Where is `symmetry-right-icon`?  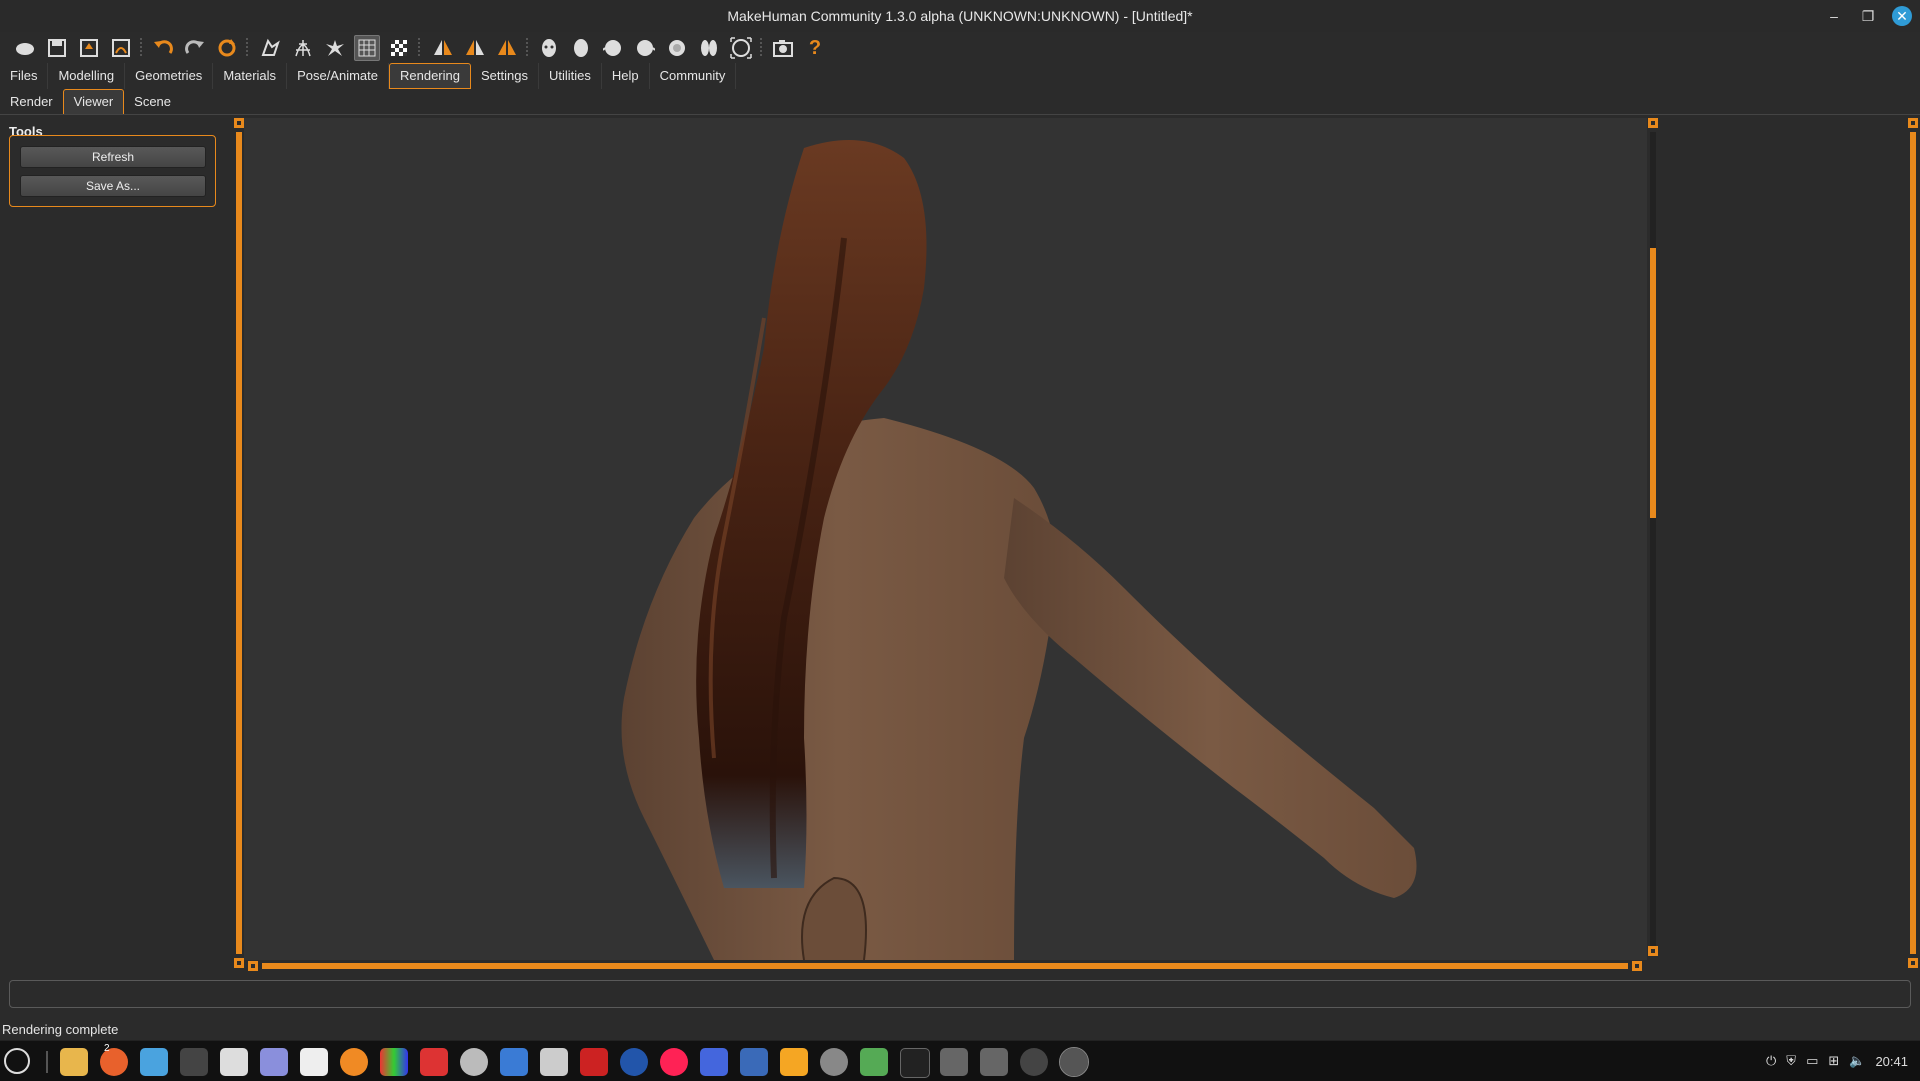 symmetry-right-icon is located at coordinates (443, 48).